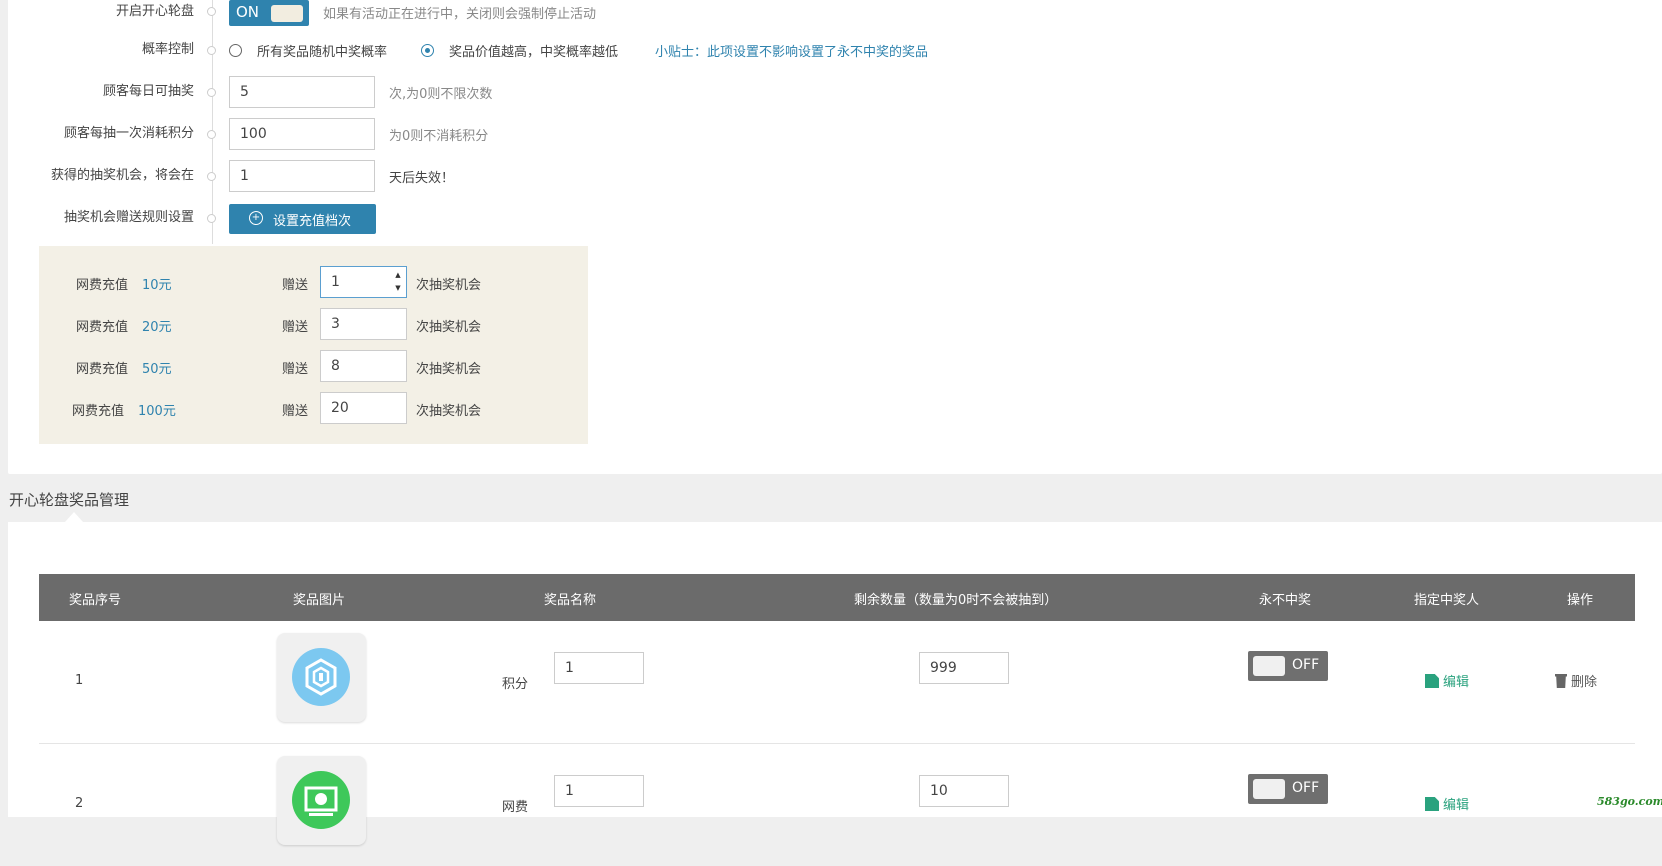 The image size is (1662, 866). What do you see at coordinates (256, 218) in the screenshot?
I see `plus-circle-icon: +` at bounding box center [256, 218].